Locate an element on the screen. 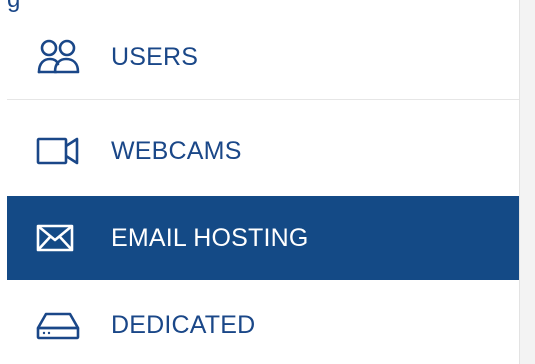 This screenshot has height=364, width=535. users-icon is located at coordinates (58, 57).